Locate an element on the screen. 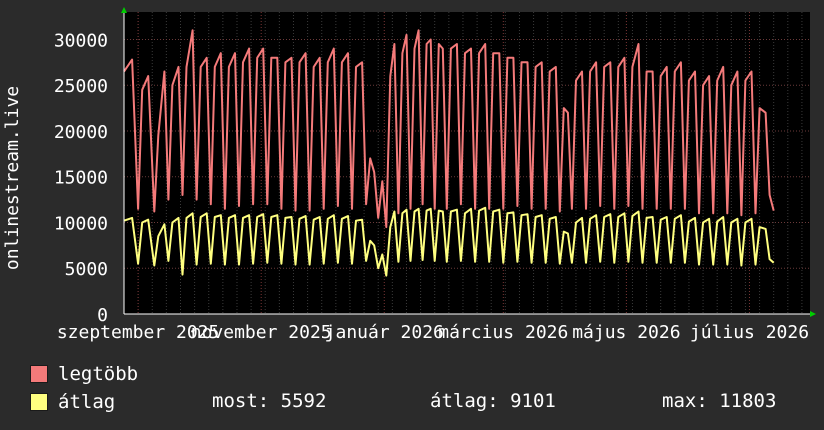 The height and width of the screenshot is (430, 824). y-tick-label: 15000 is located at coordinates (81, 178).